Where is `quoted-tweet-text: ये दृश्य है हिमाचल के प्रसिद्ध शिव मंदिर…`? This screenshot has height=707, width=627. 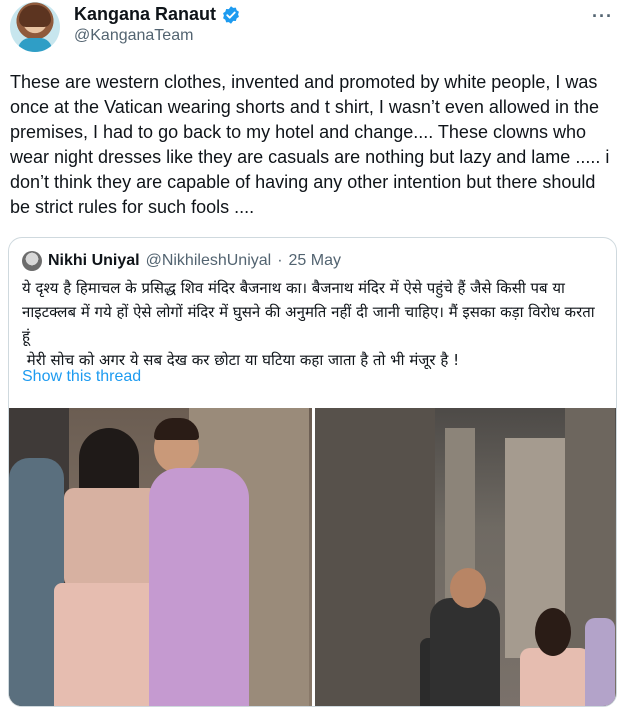
quoted-tweet-text: ये दृश्य है हिमाचल के प्रसिद्ध शिव मंदिर… is located at coordinates (308, 324).